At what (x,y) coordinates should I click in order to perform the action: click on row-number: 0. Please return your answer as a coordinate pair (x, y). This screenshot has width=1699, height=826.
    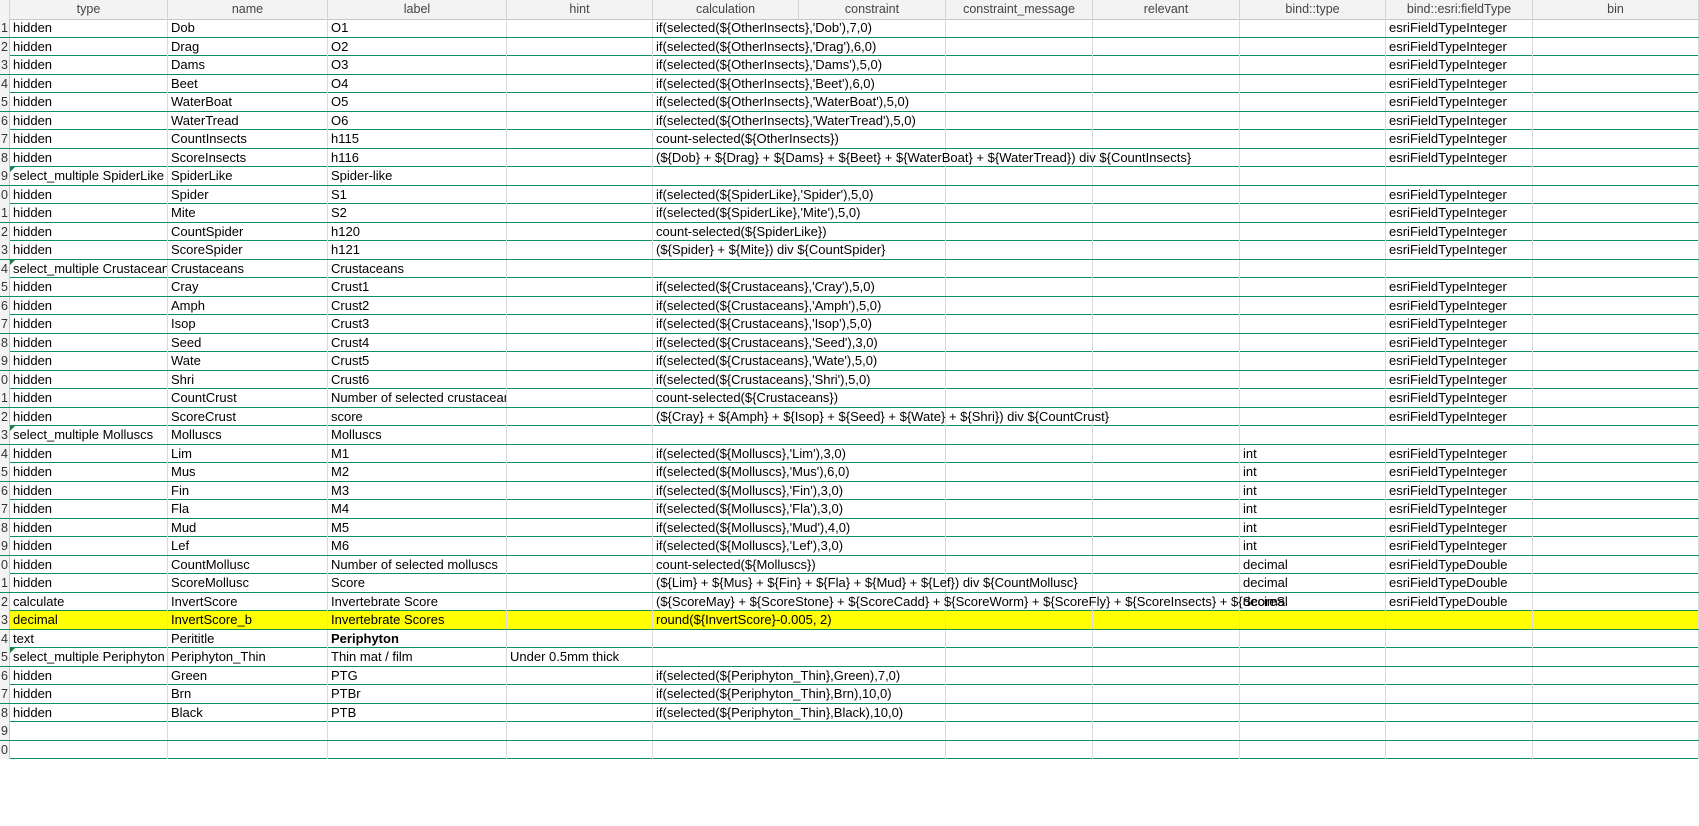
    Looking at the image, I should click on (5, 379).